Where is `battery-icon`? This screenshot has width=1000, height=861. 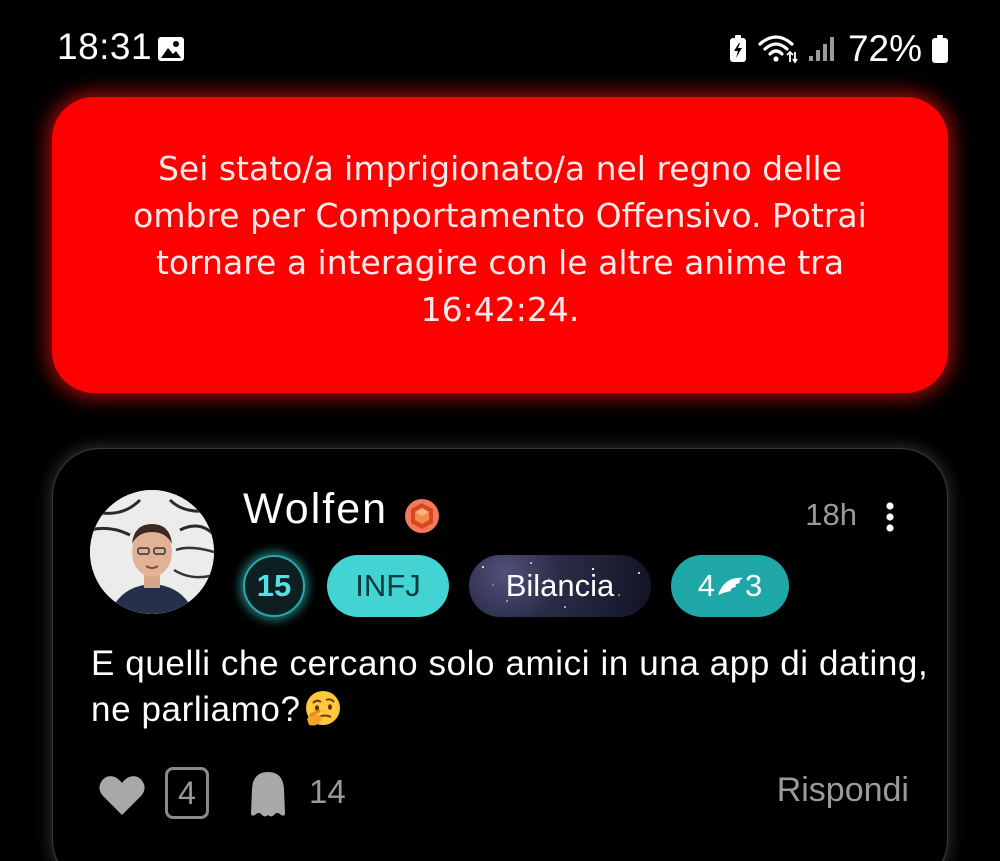 battery-icon is located at coordinates (940, 49).